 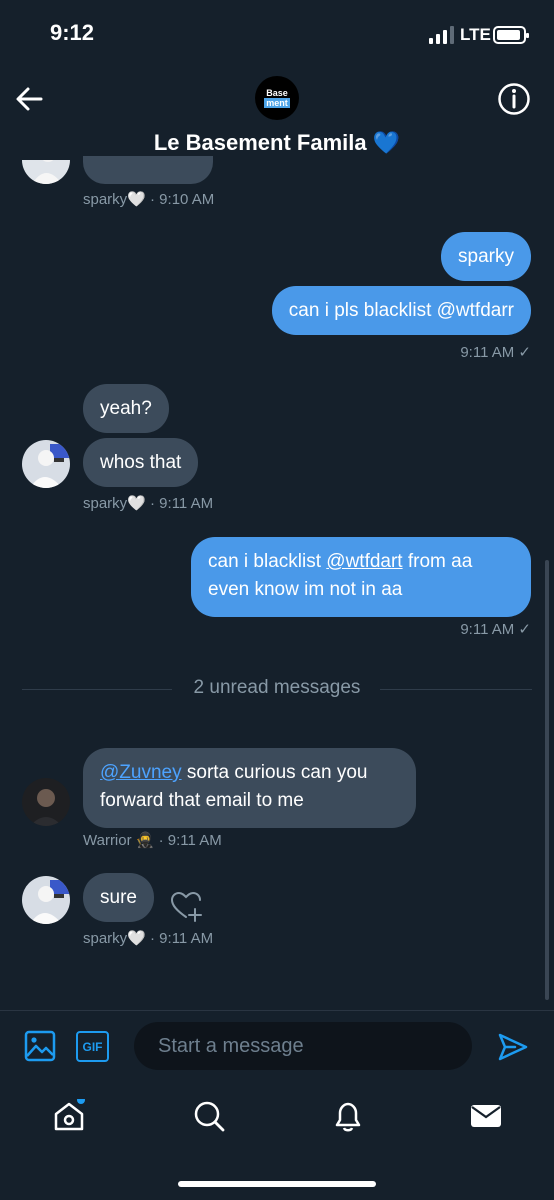 I want to click on message-meta: Warrior 🥷 · 9:11 AM, so click(x=152, y=840).